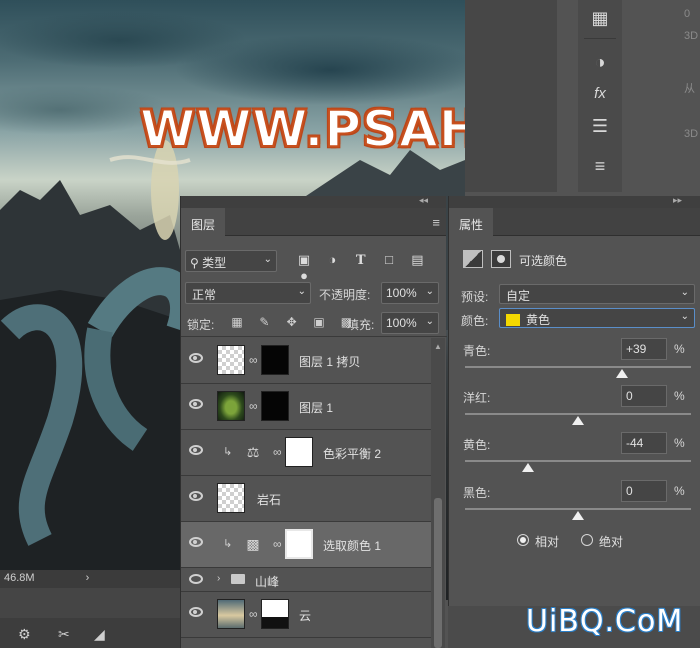 The height and width of the screenshot is (648, 700). What do you see at coordinates (306, 499) in the screenshot?
I see `layer-row: 岩石` at bounding box center [306, 499].